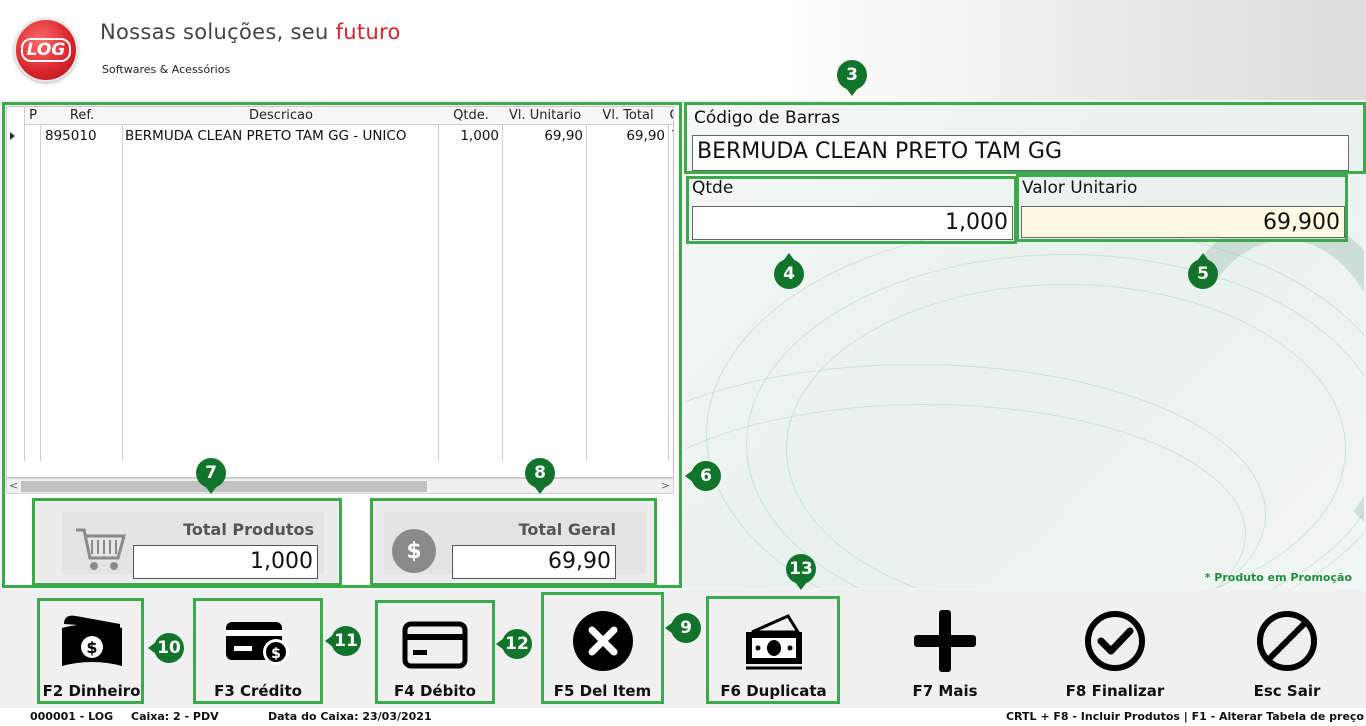 Image resolution: width=1366 pixels, height=726 pixels. Describe the element at coordinates (540, 476) in the screenshot. I see `annotation-badge-8: 8` at that location.